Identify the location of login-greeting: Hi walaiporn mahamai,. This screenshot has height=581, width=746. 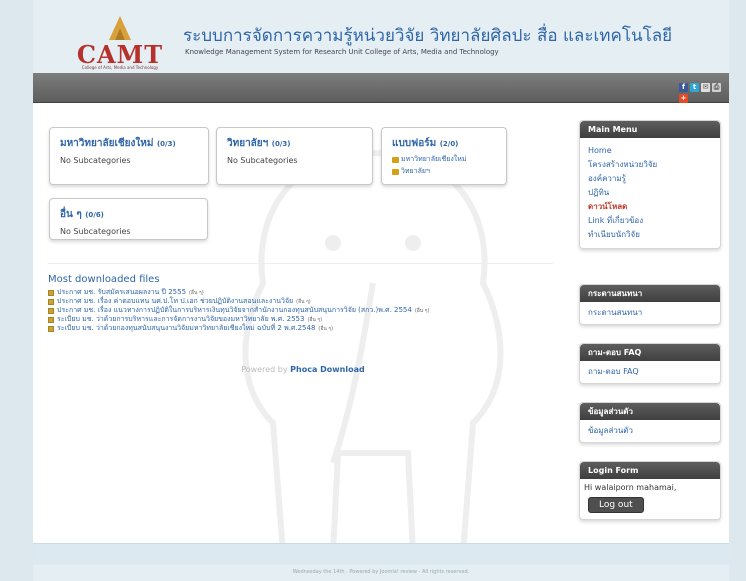
(630, 487).